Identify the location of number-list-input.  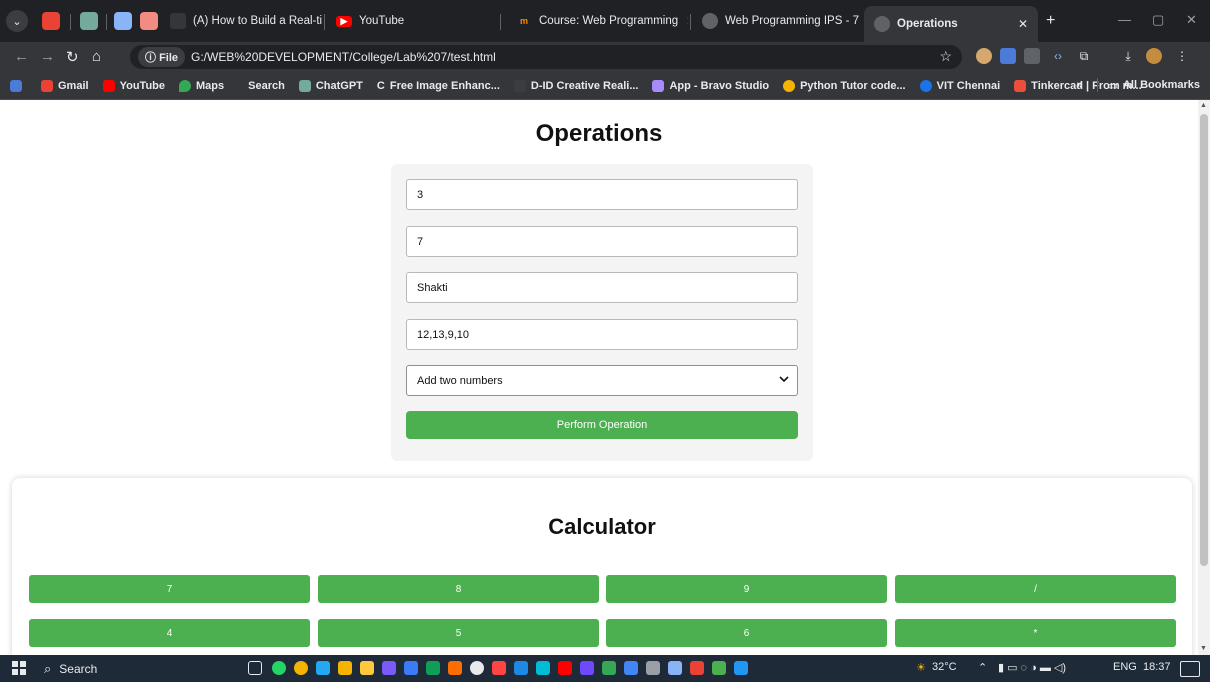
(602, 334).